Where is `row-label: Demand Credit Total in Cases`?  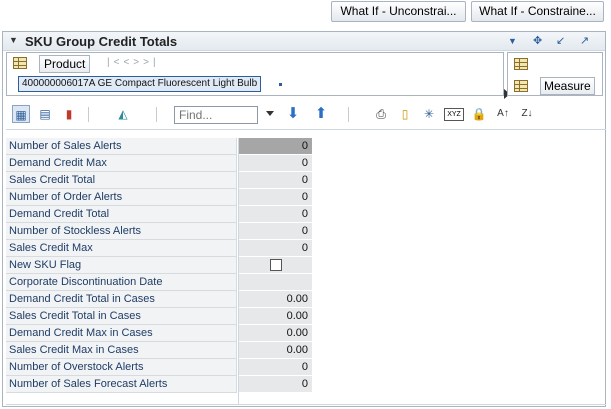 row-label: Demand Credit Total in Cases is located at coordinates (121, 299).